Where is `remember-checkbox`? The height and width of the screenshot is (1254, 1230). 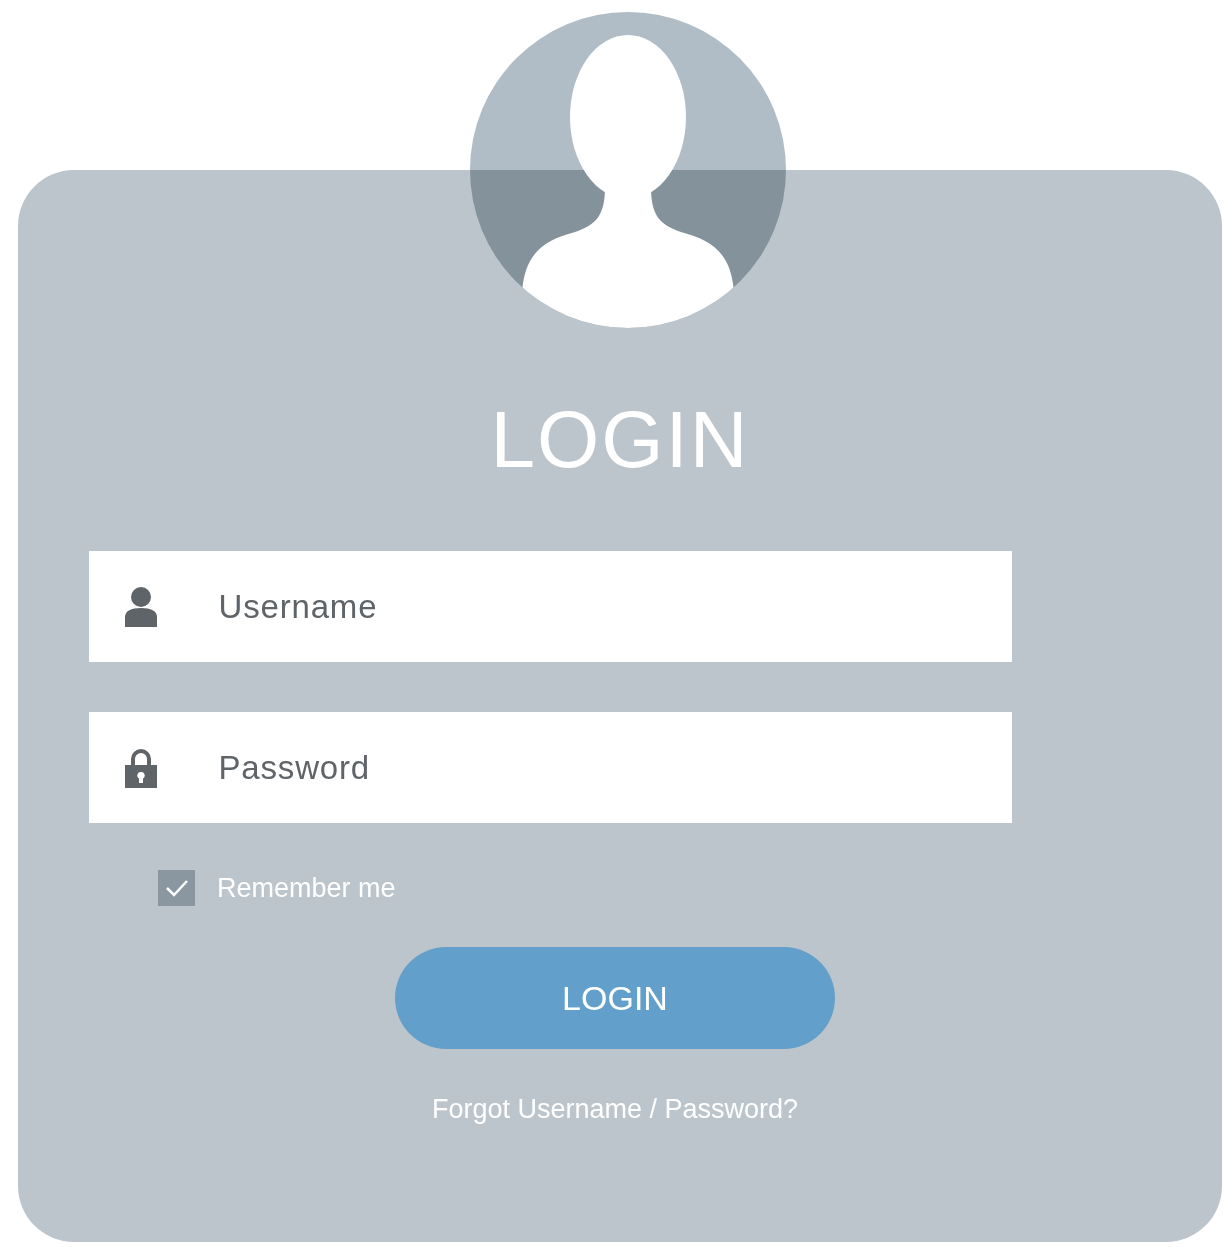
remember-checkbox is located at coordinates (176, 888).